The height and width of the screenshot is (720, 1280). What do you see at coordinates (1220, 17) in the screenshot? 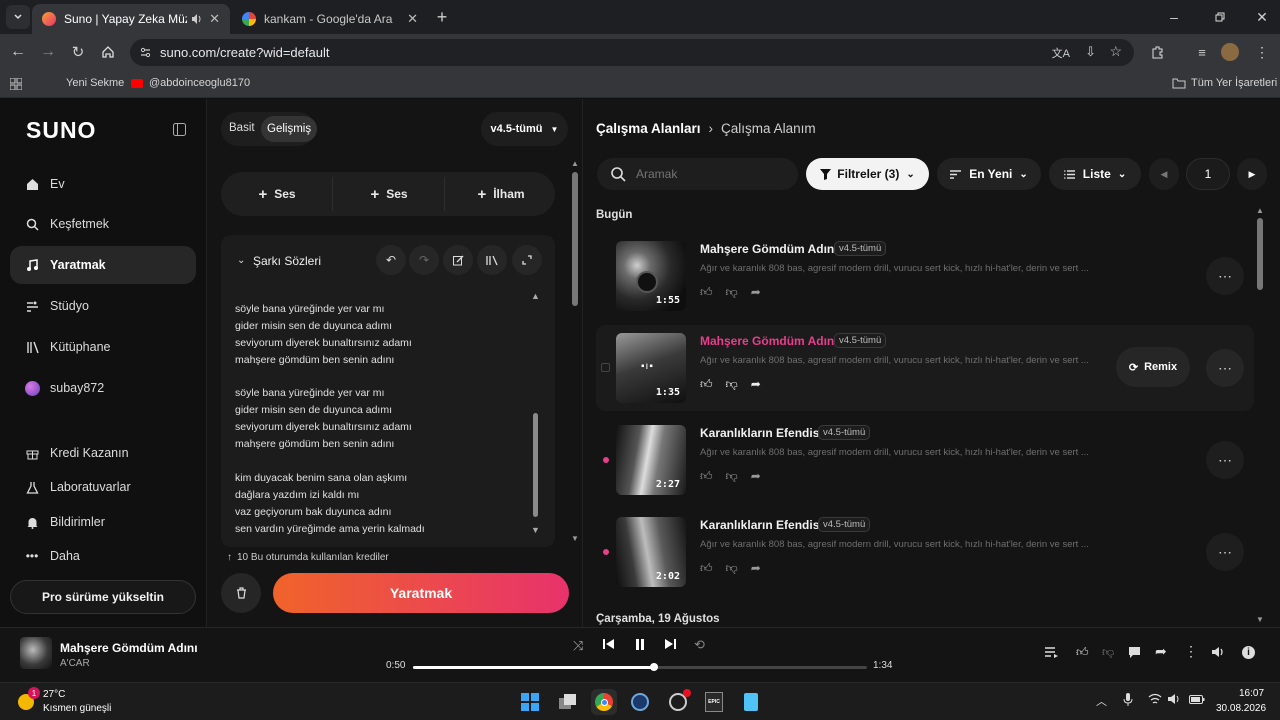
I see `restore-icon` at bounding box center [1220, 17].